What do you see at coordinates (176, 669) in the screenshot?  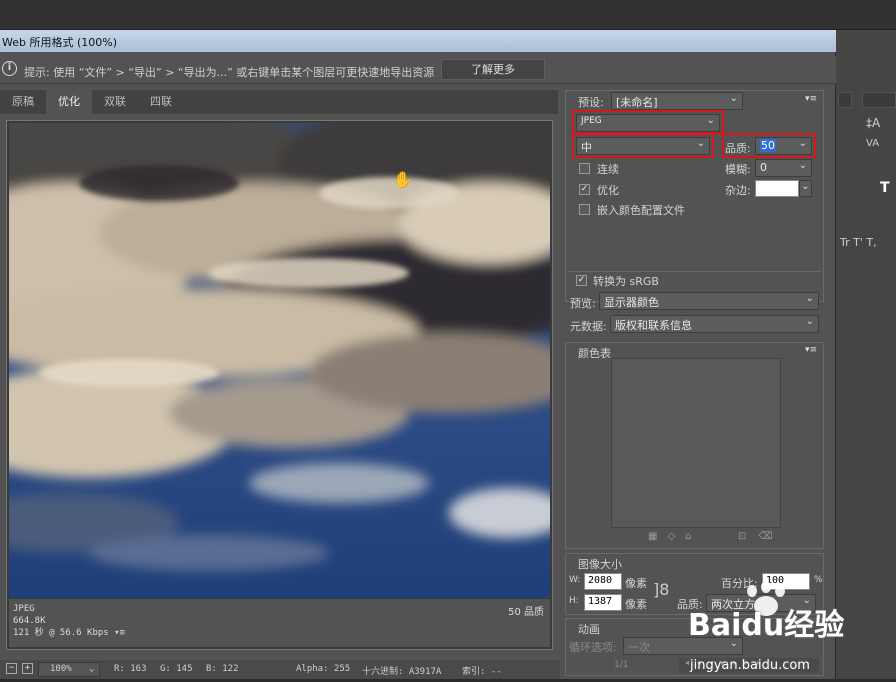 I see `status-g: G: 145` at bounding box center [176, 669].